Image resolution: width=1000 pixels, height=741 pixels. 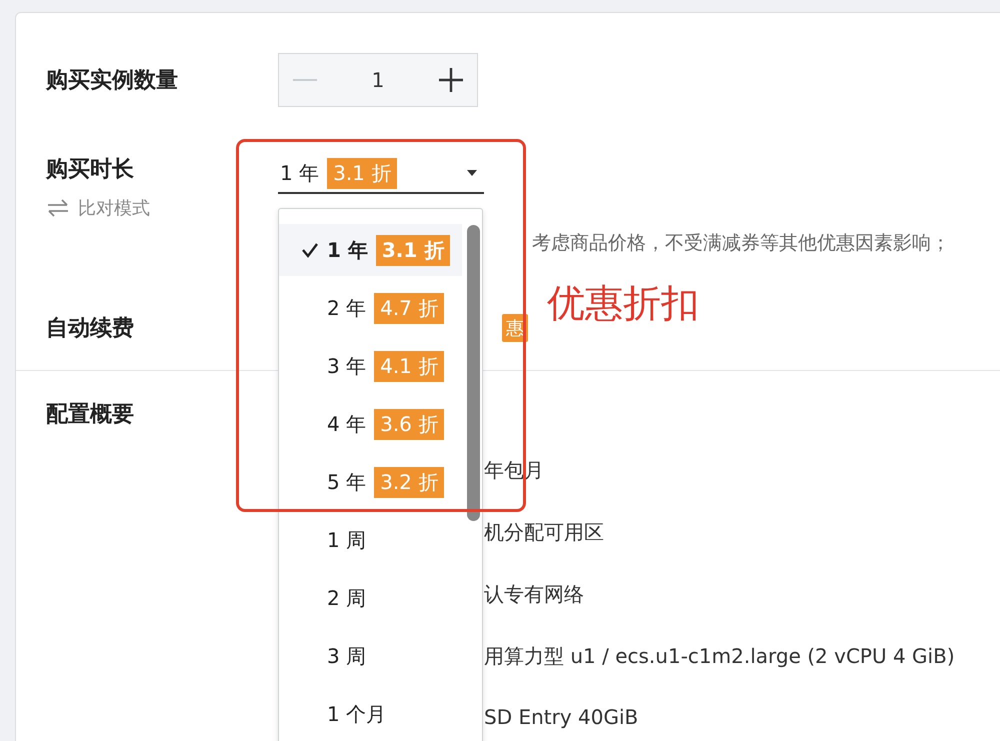 I want to click on discount-tag: 4.1 折, so click(x=409, y=366).